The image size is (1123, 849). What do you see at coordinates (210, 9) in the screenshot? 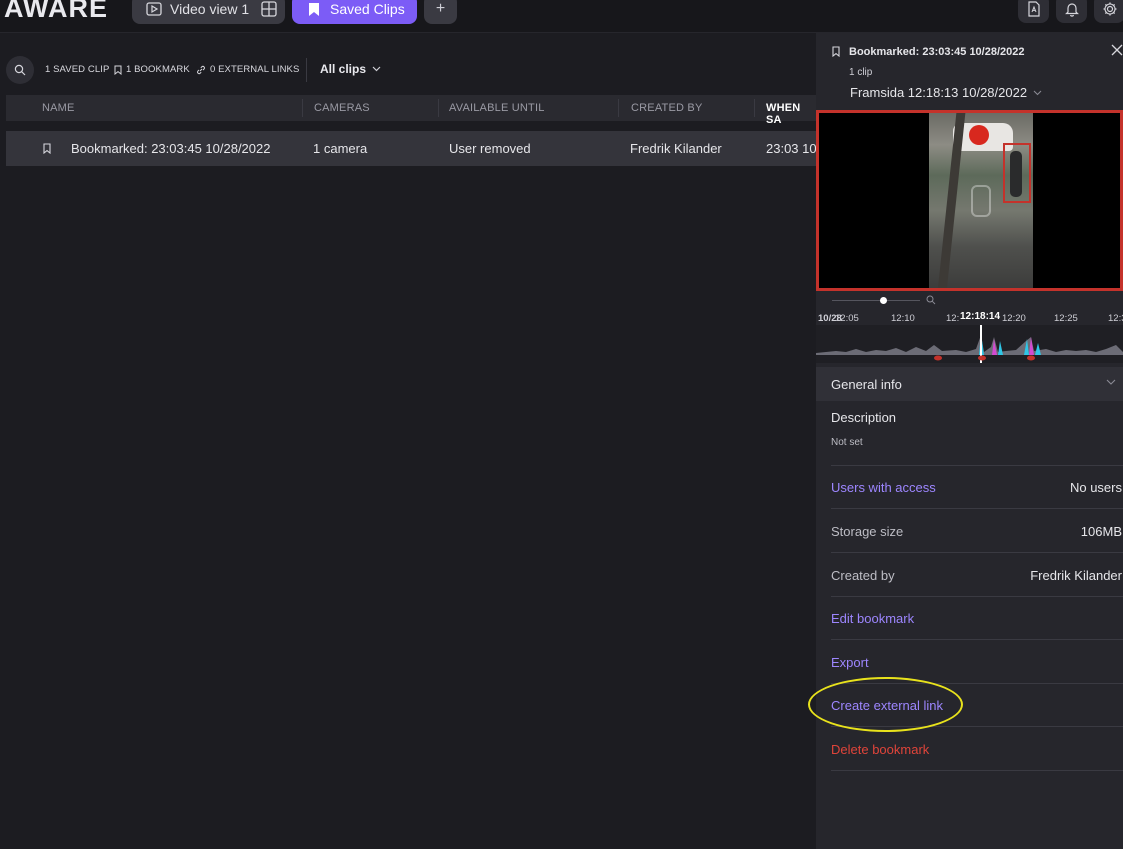
I see `tab-video-view-label: Video view 1` at bounding box center [210, 9].